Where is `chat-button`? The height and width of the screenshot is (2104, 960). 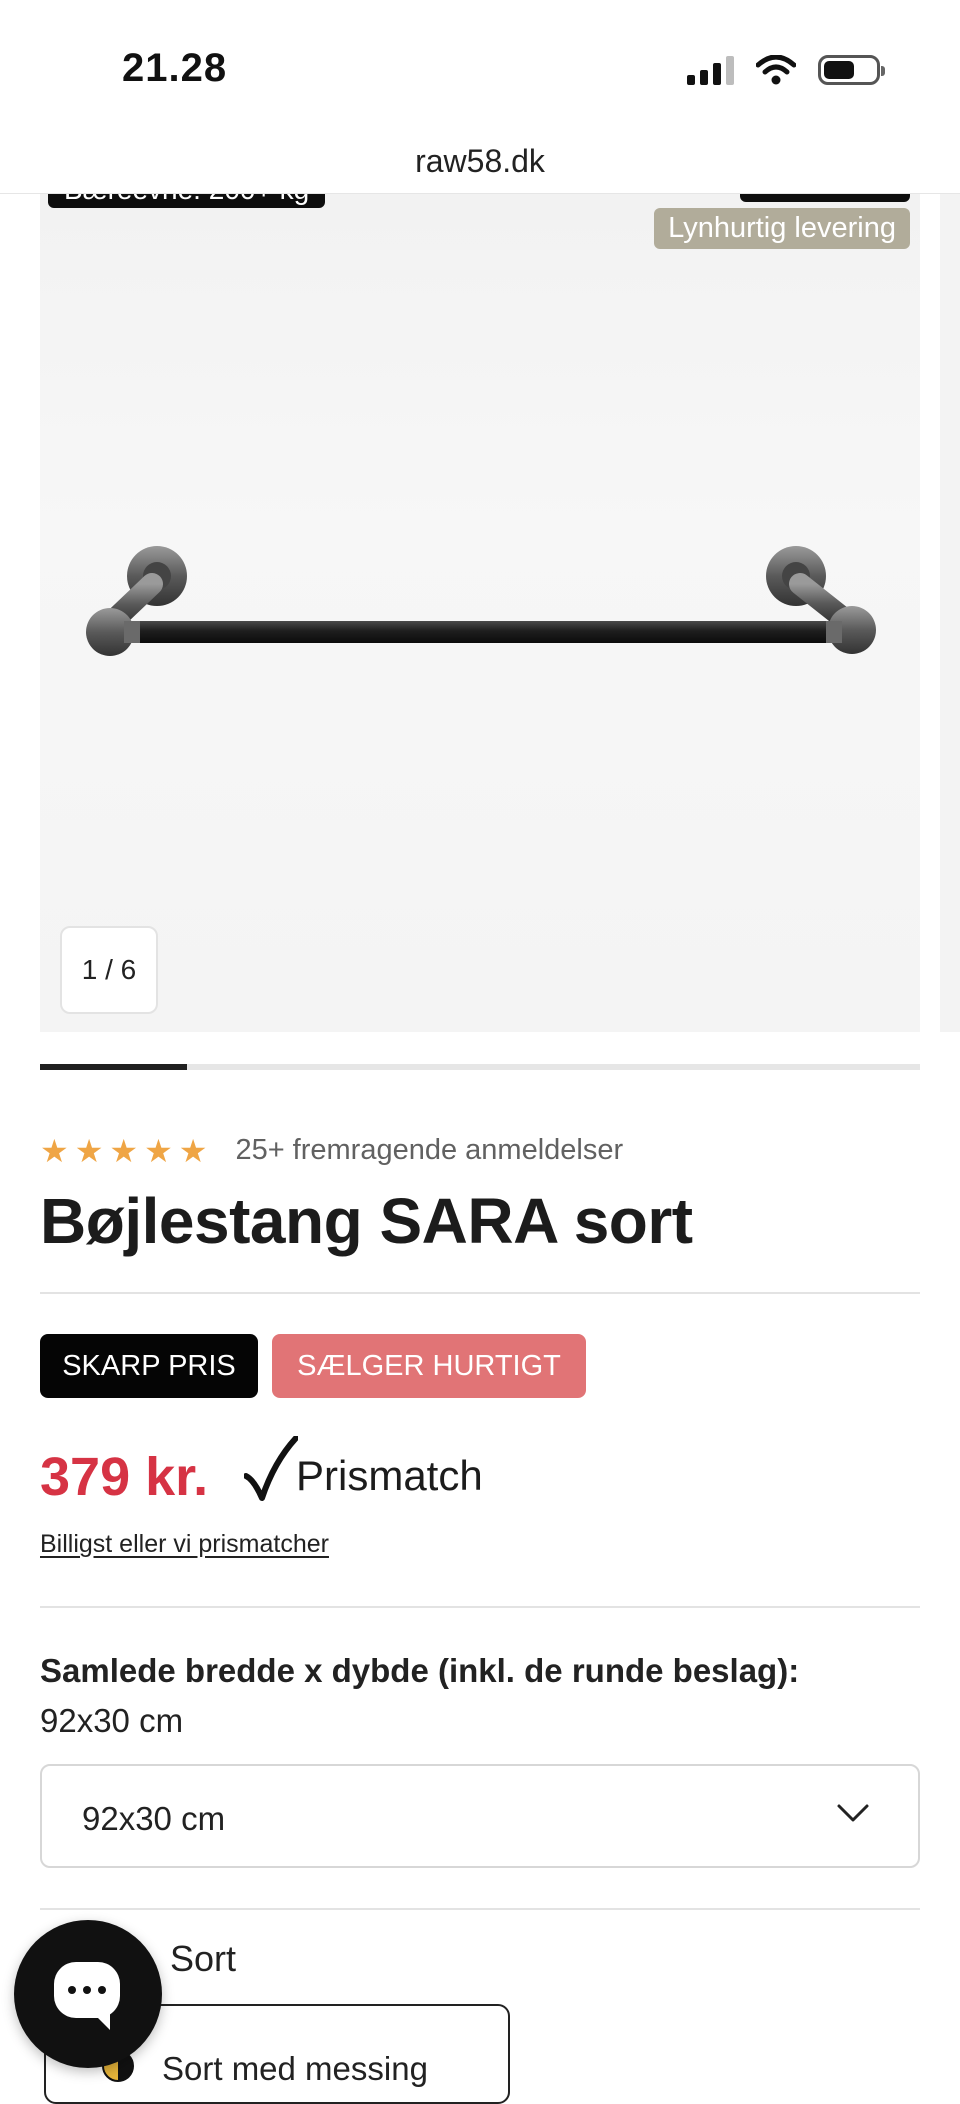 chat-button is located at coordinates (88, 1994).